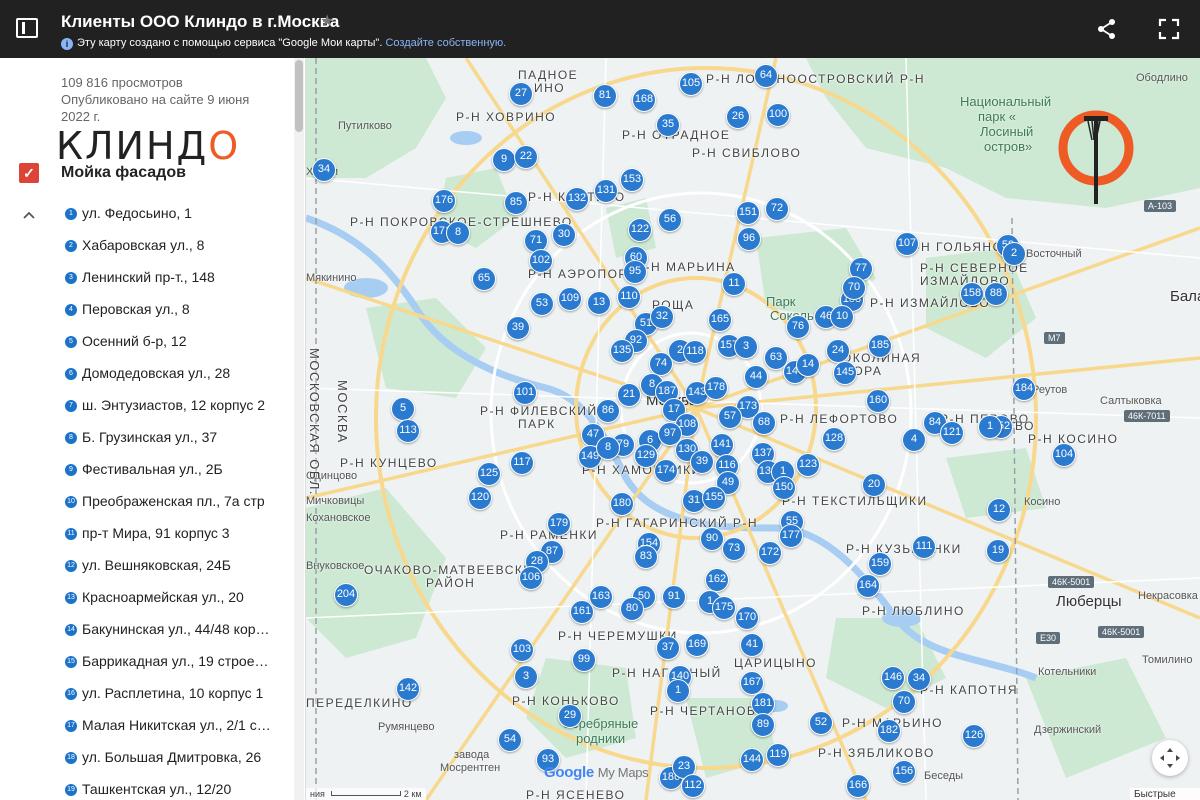 The width and height of the screenshot is (1200, 800). Describe the element at coordinates (889, 731) in the screenshot. I see `map-marker: 182` at that location.